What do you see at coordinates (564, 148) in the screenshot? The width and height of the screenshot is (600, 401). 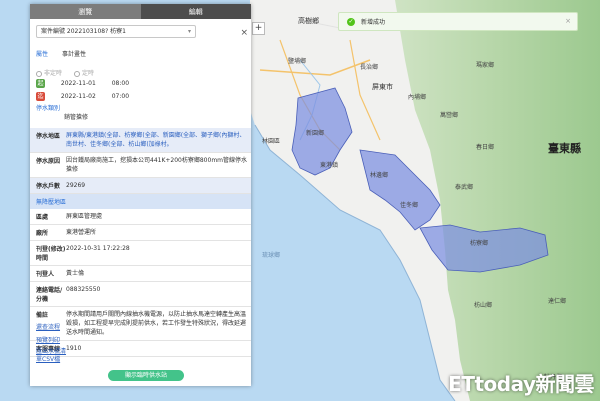 I see `map-label-taitung: 臺東縣` at bounding box center [564, 148].